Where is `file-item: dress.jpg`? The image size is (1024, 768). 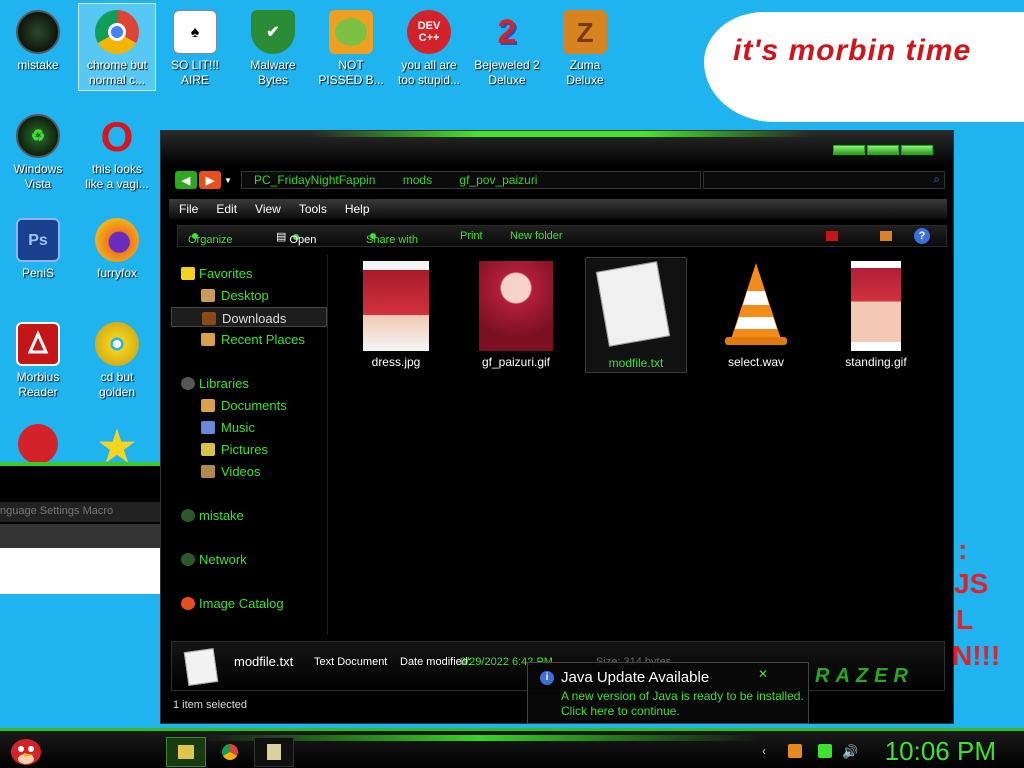
file-item: dress.jpg is located at coordinates (396, 315).